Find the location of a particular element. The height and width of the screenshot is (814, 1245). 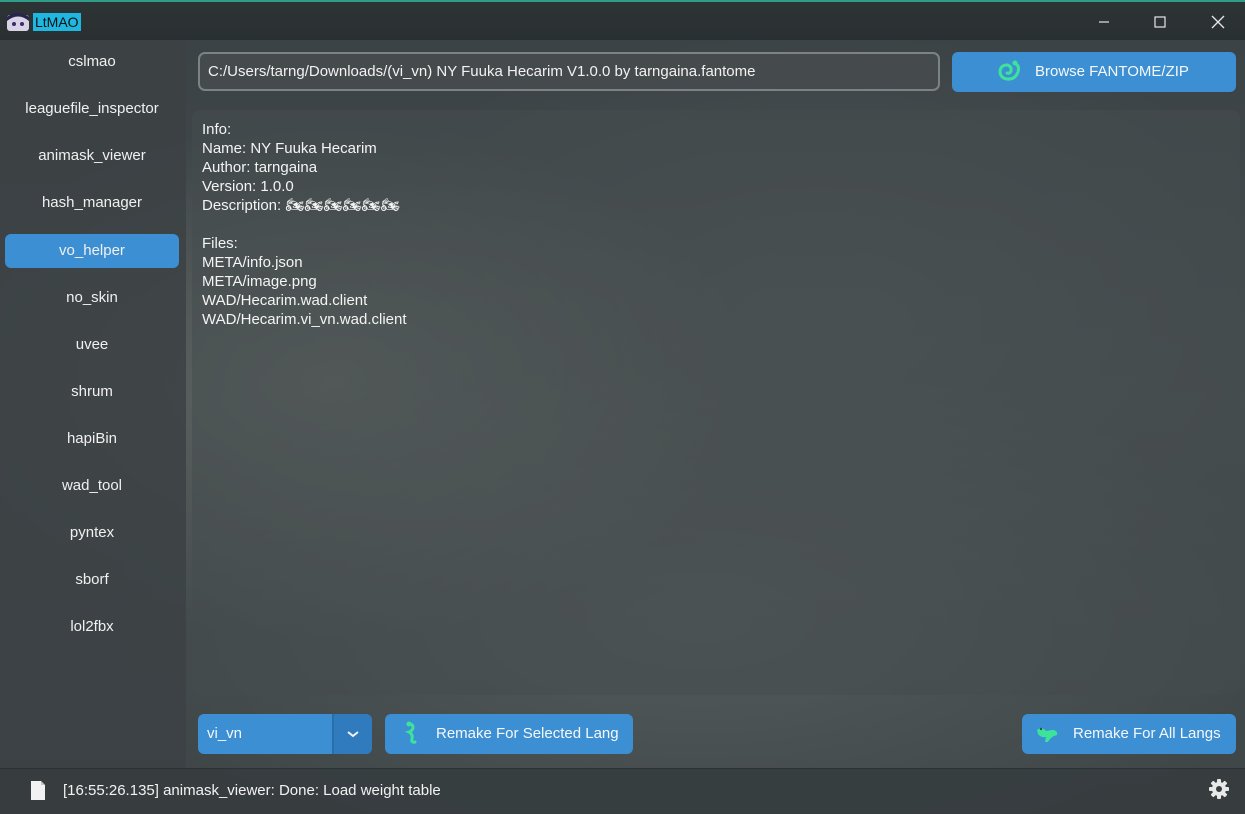

maximize-button is located at coordinates (1160, 22).